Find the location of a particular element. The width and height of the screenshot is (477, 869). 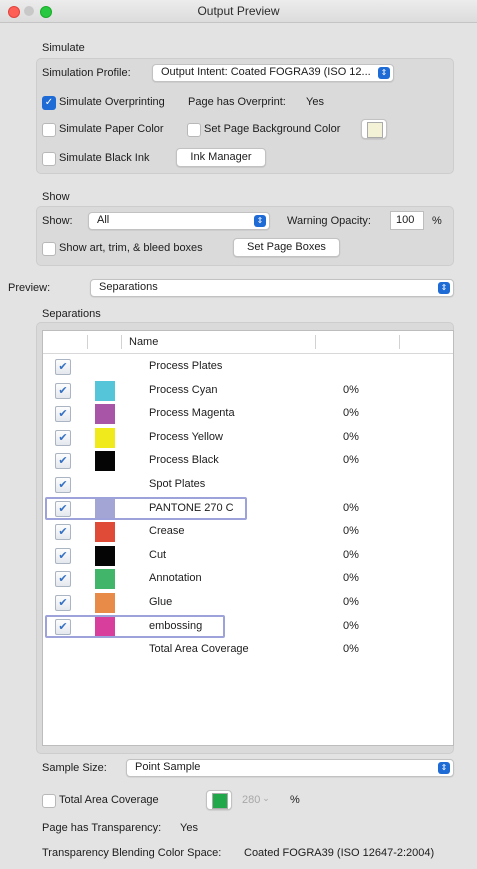

column-header-name: Name is located at coordinates (143, 342).